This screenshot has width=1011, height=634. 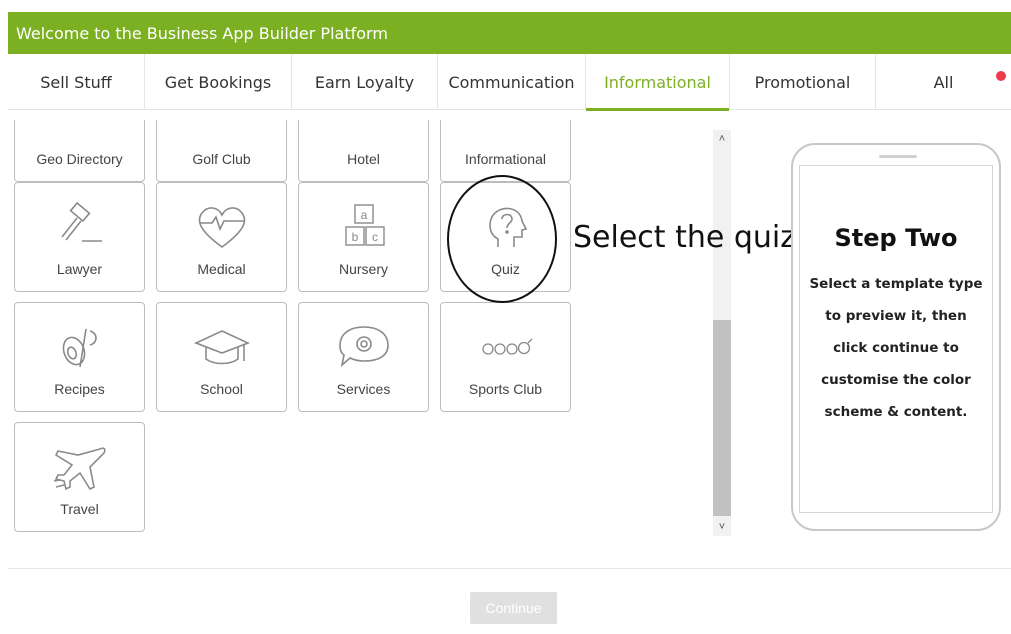 I want to click on chat-gear-icon, so click(x=364, y=347).